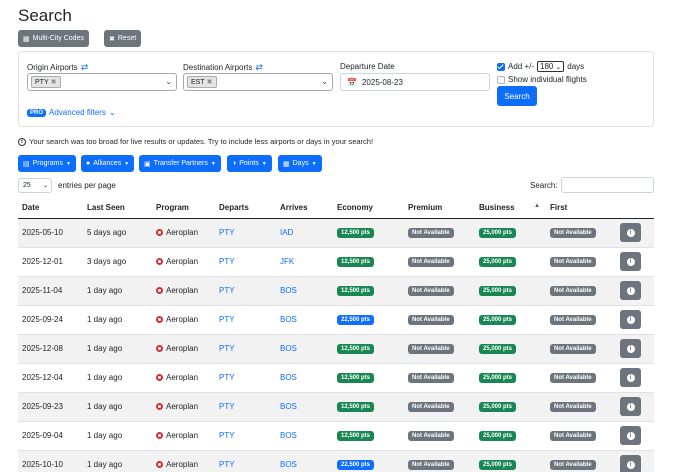  I want to click on reset-button: ✖ Reset, so click(123, 38).